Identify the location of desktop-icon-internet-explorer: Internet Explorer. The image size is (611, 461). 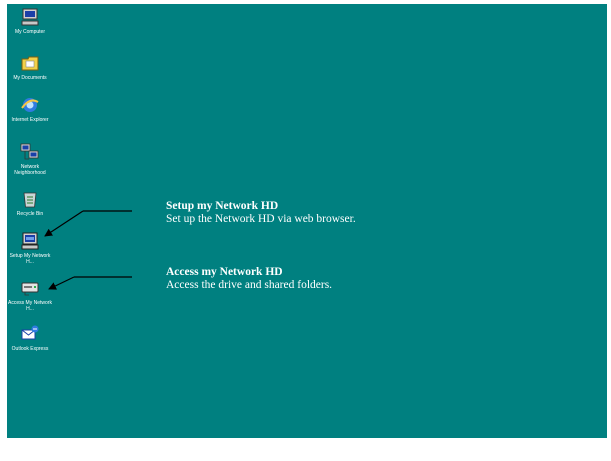
(30, 108).